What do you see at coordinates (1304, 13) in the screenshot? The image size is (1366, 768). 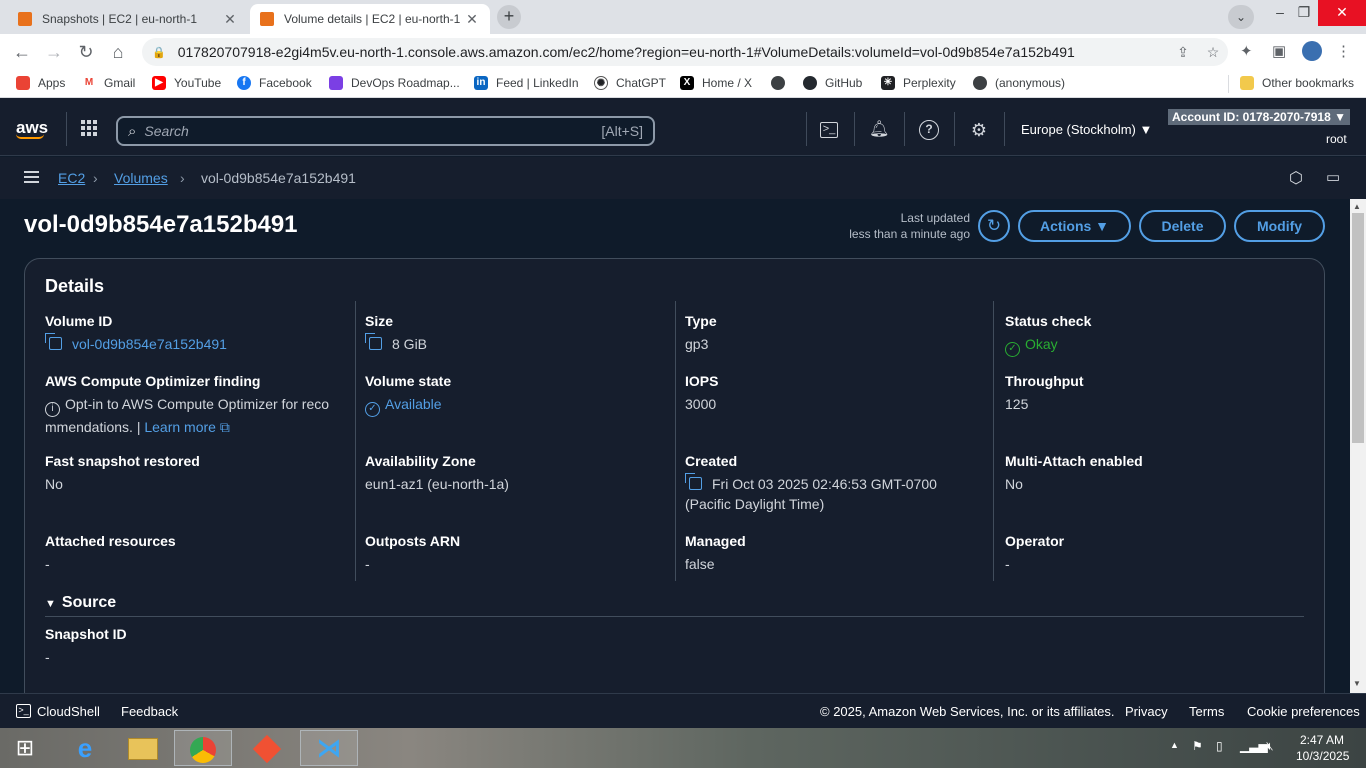 I see `maximize-icon: ❐` at bounding box center [1304, 13].